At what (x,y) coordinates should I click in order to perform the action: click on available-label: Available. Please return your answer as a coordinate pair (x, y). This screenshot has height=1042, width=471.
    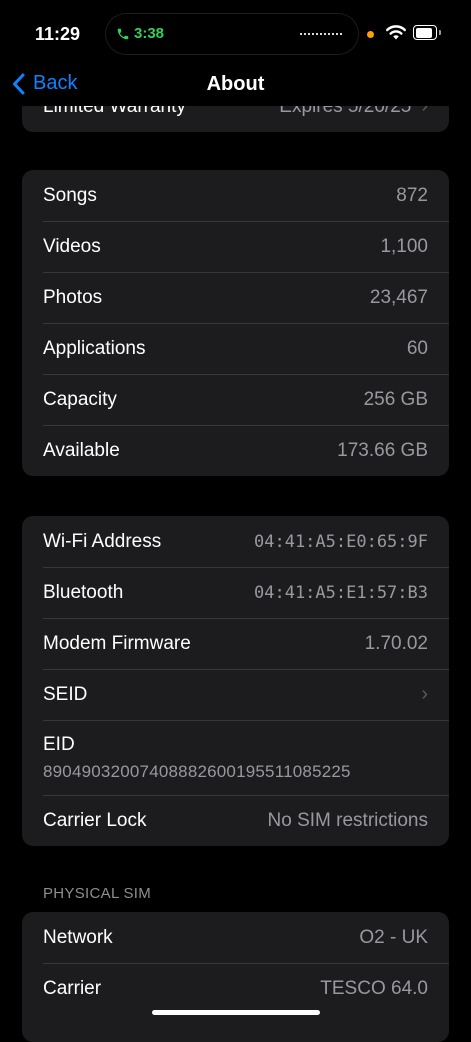
    Looking at the image, I should click on (81, 450).